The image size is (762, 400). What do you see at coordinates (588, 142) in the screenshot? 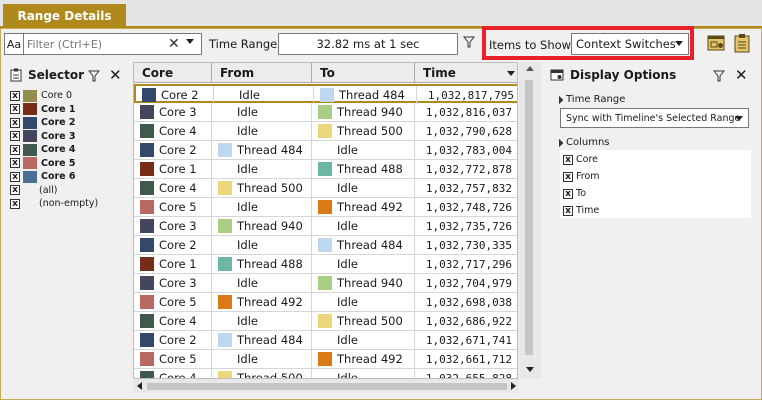
I see `section-label: Columns` at bounding box center [588, 142].